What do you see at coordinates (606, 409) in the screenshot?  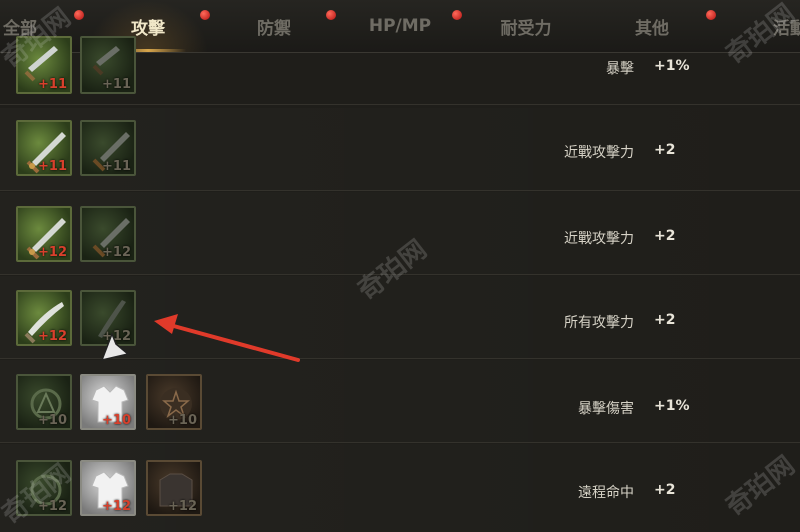 I see `stat-name: 暴擊傷害` at bounding box center [606, 409].